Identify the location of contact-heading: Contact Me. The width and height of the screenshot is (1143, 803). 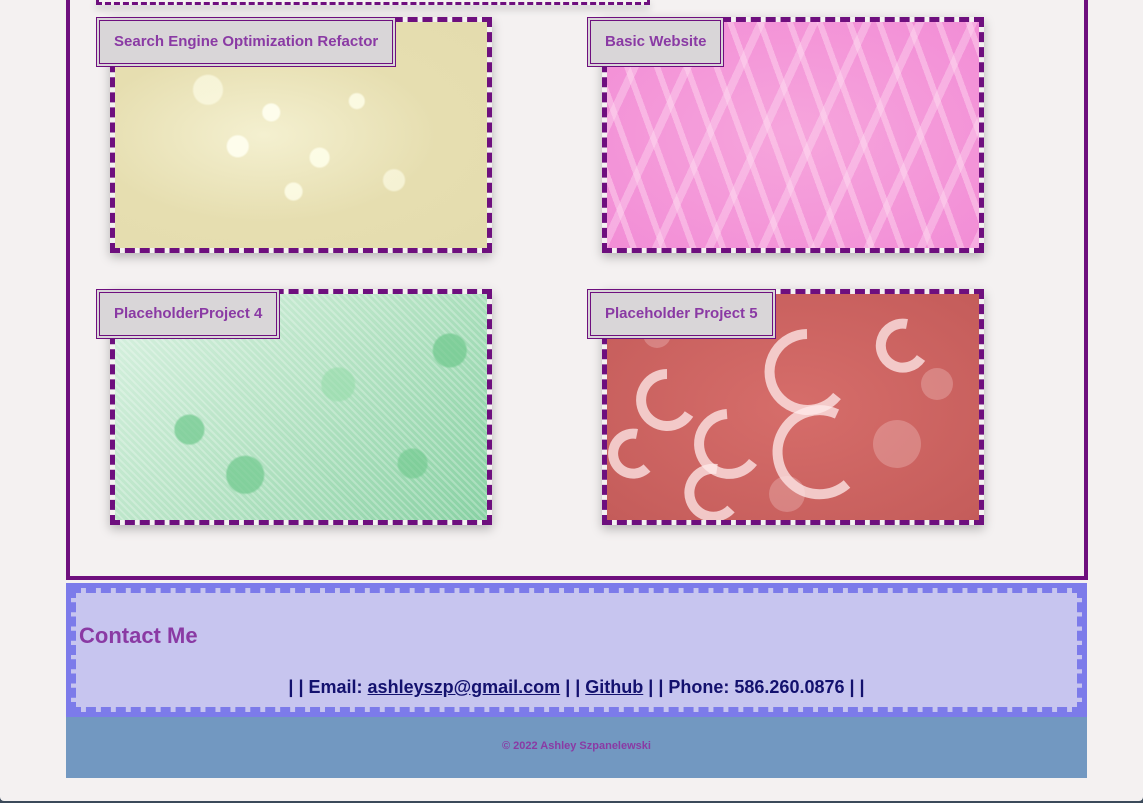
(138, 635).